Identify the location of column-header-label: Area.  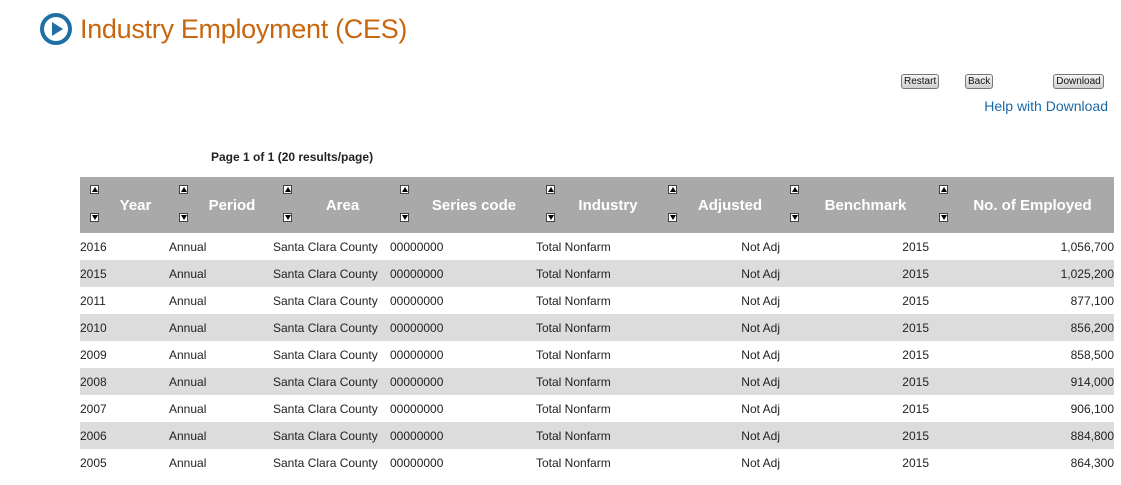
(342, 205).